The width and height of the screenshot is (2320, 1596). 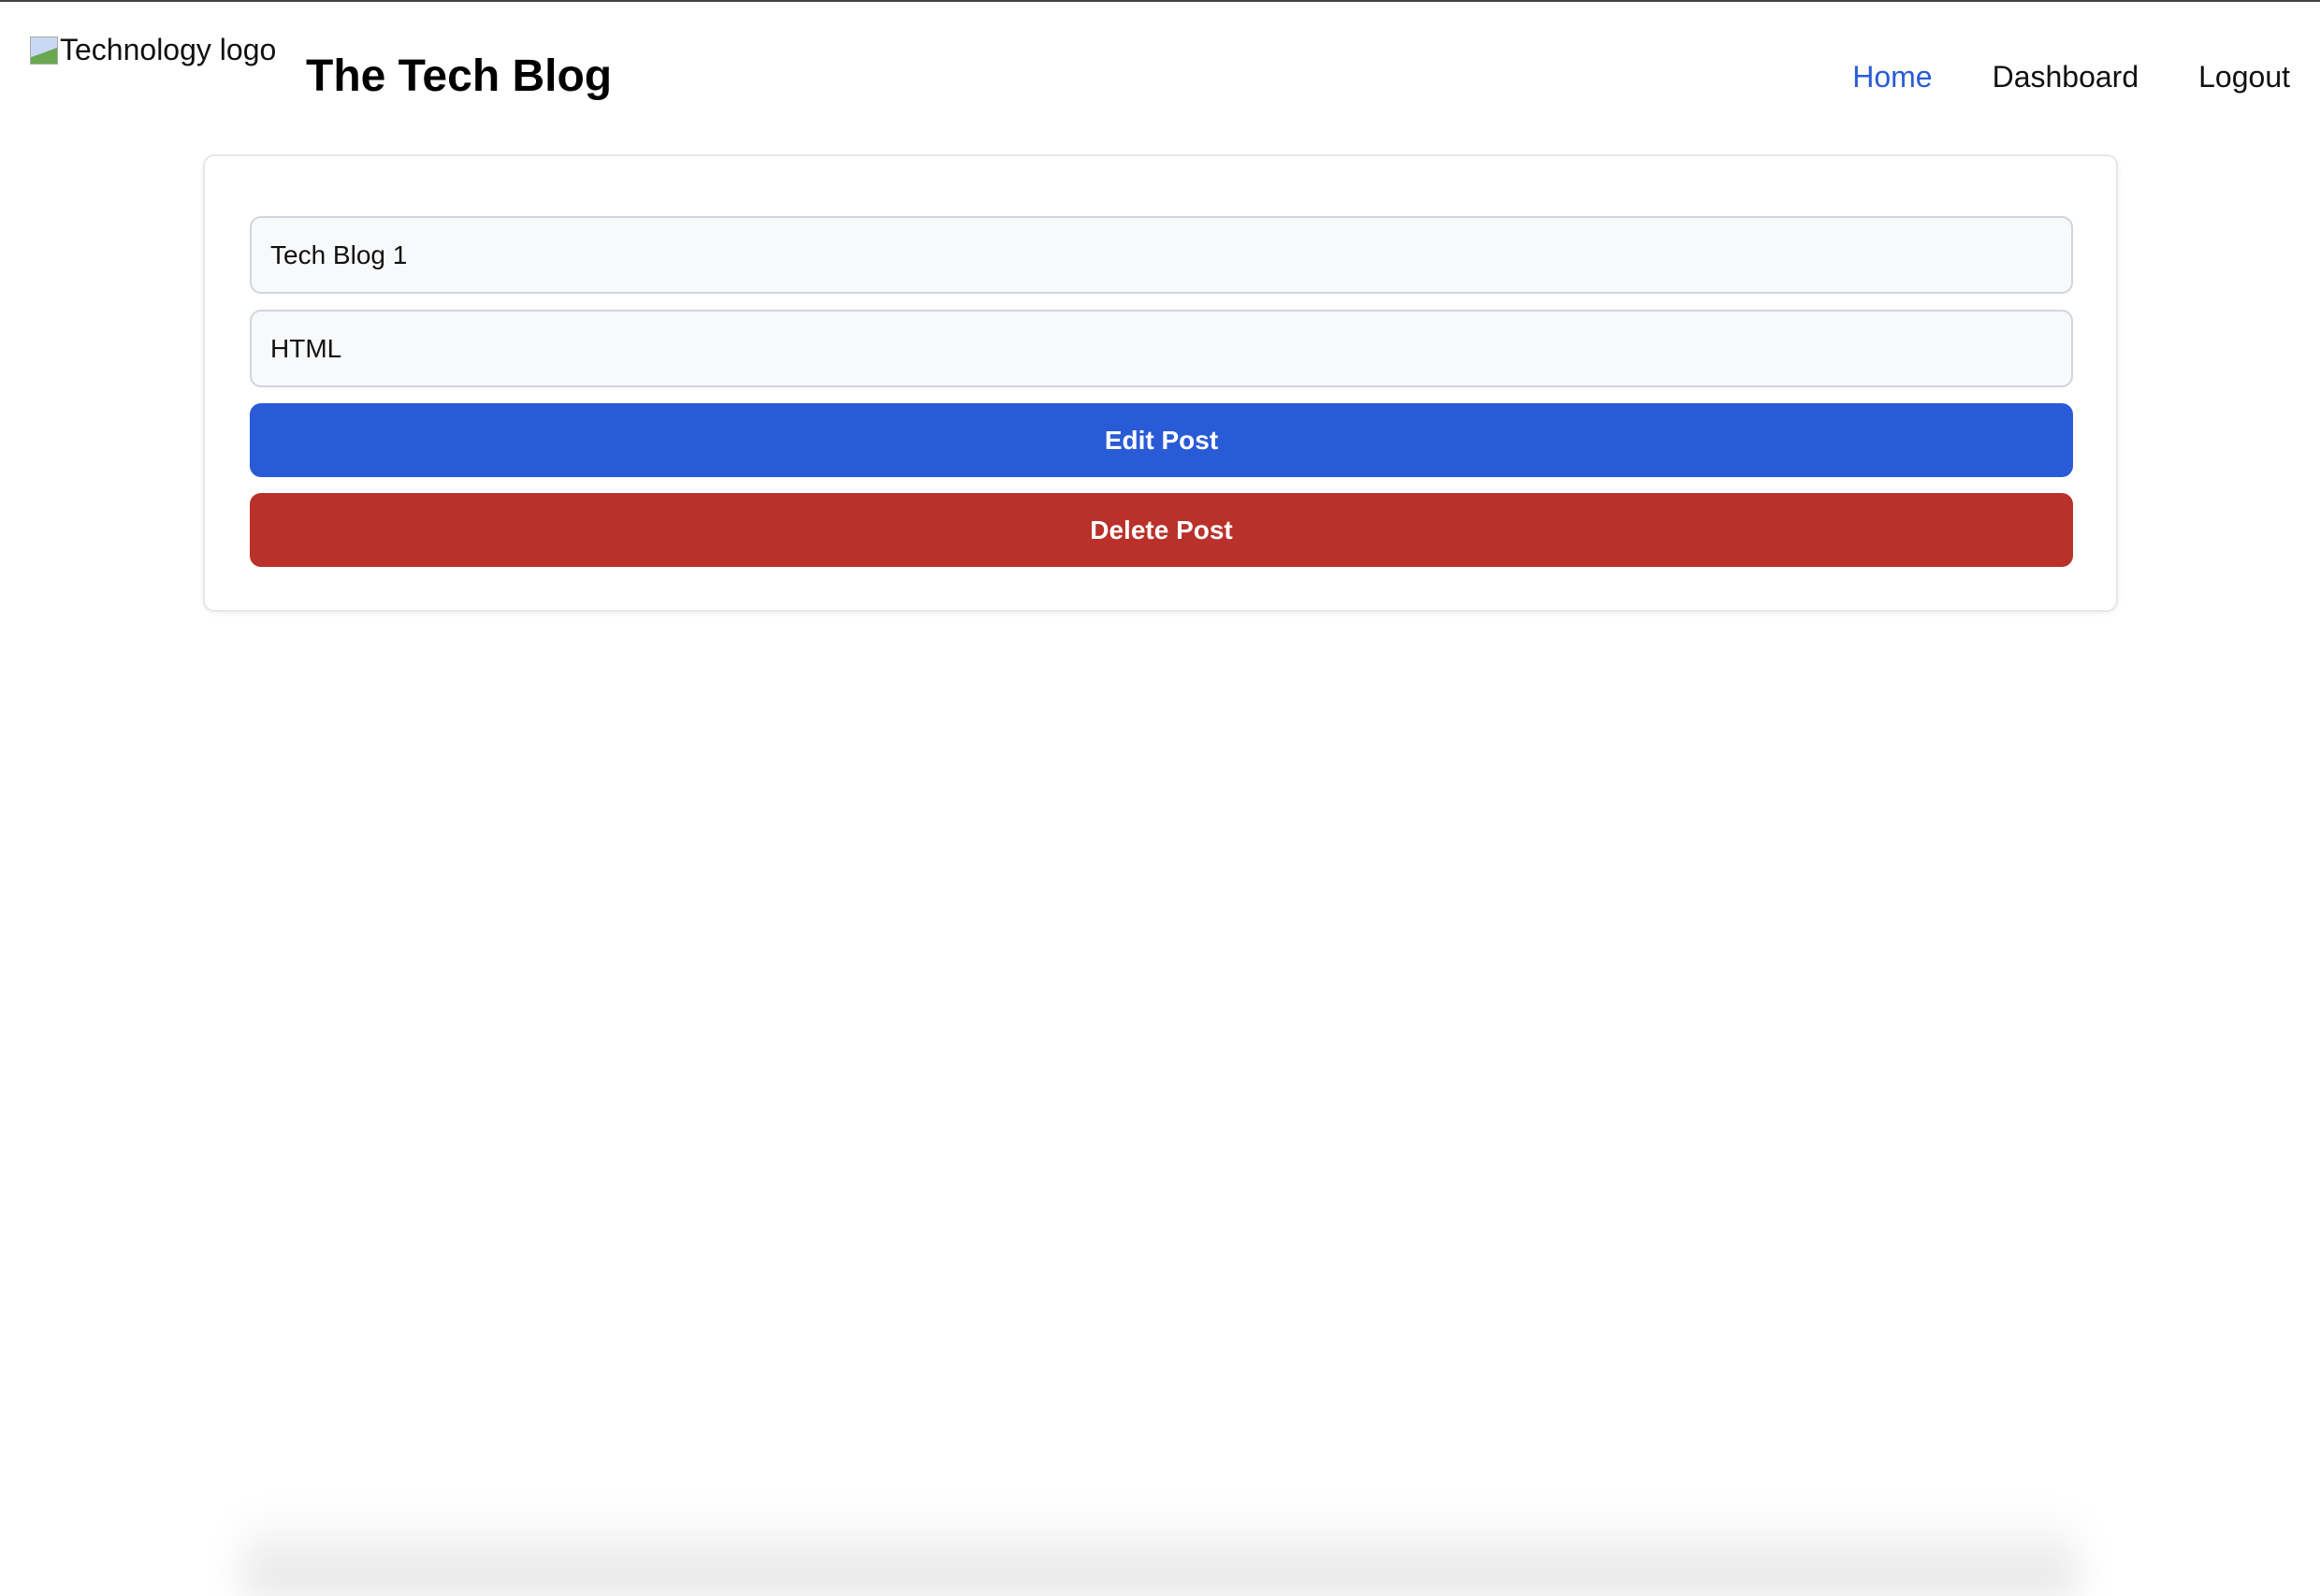 I want to click on broken-image-icon, so click(x=44, y=50).